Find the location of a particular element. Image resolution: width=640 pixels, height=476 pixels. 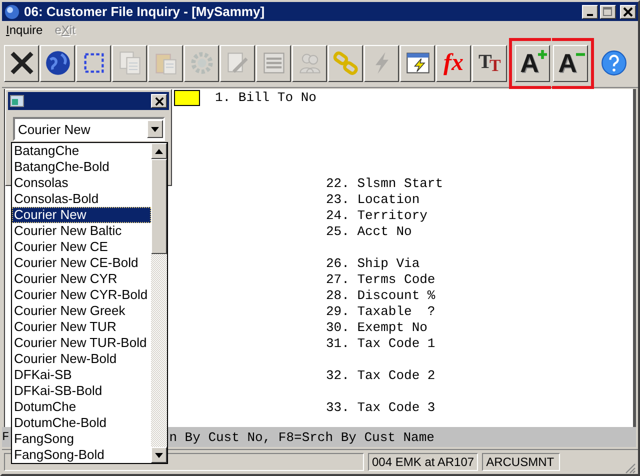

font-option: Courier New Greek is located at coordinates (81, 311).